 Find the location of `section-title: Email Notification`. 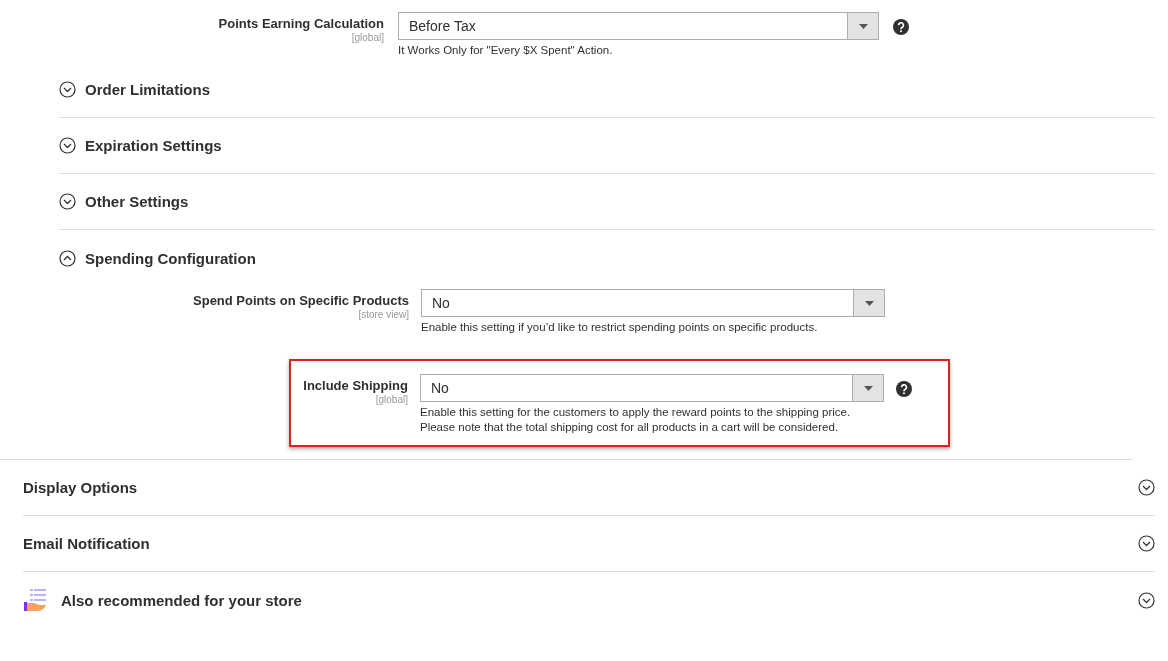

section-title: Email Notification is located at coordinates (580, 543).